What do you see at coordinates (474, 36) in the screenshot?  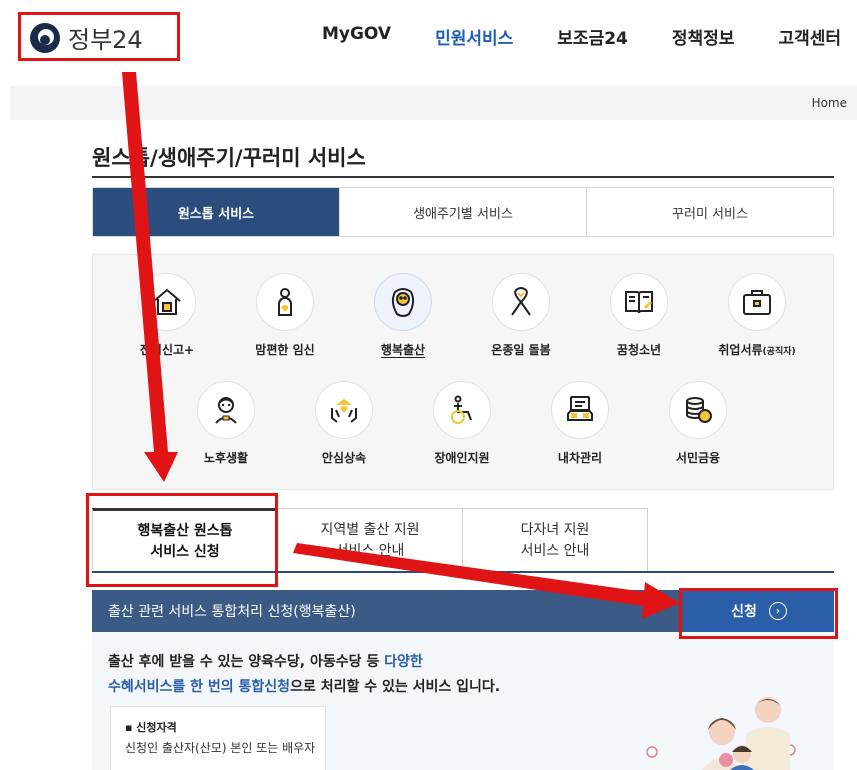 I see `nav-civil-service: 민원서비스` at bounding box center [474, 36].